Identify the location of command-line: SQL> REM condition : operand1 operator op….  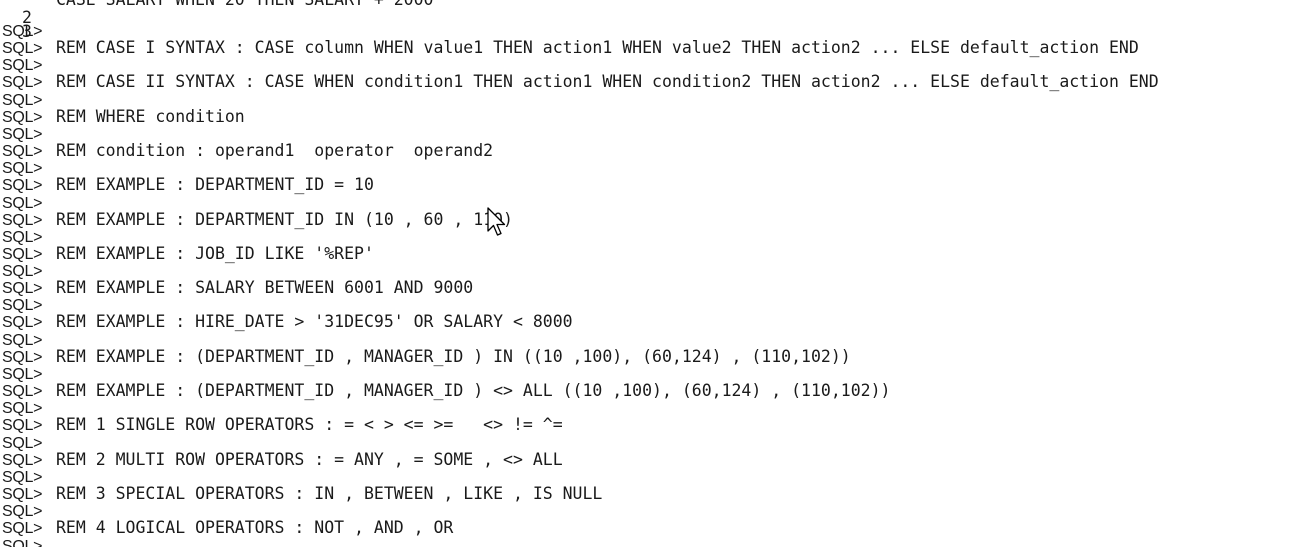
(247, 150).